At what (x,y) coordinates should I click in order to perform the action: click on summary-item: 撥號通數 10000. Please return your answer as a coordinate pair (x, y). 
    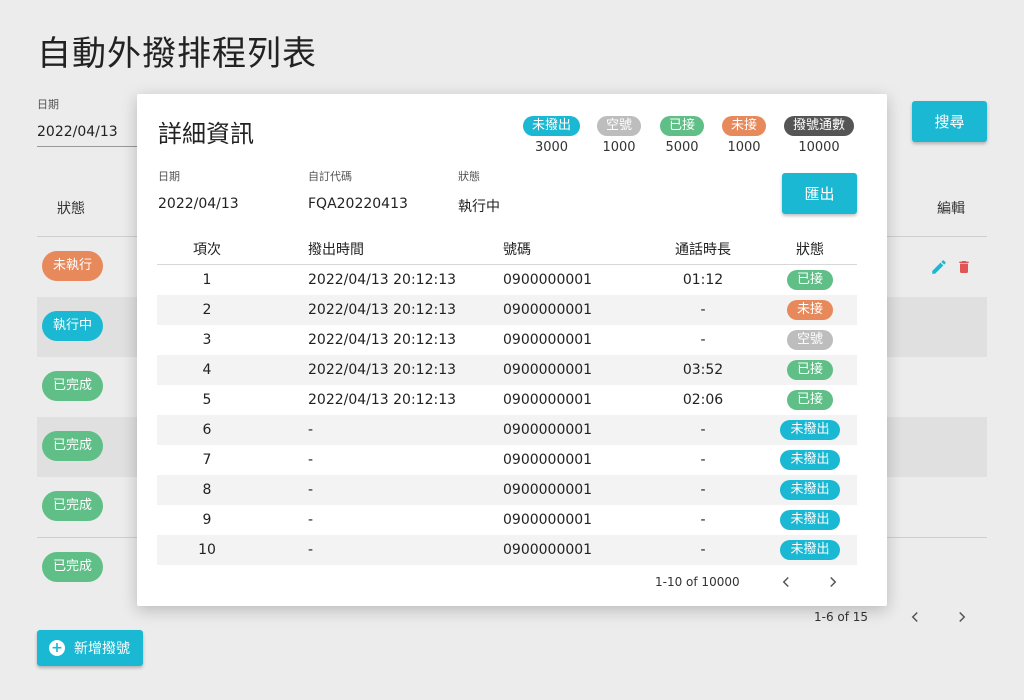
    Looking at the image, I should click on (819, 134).